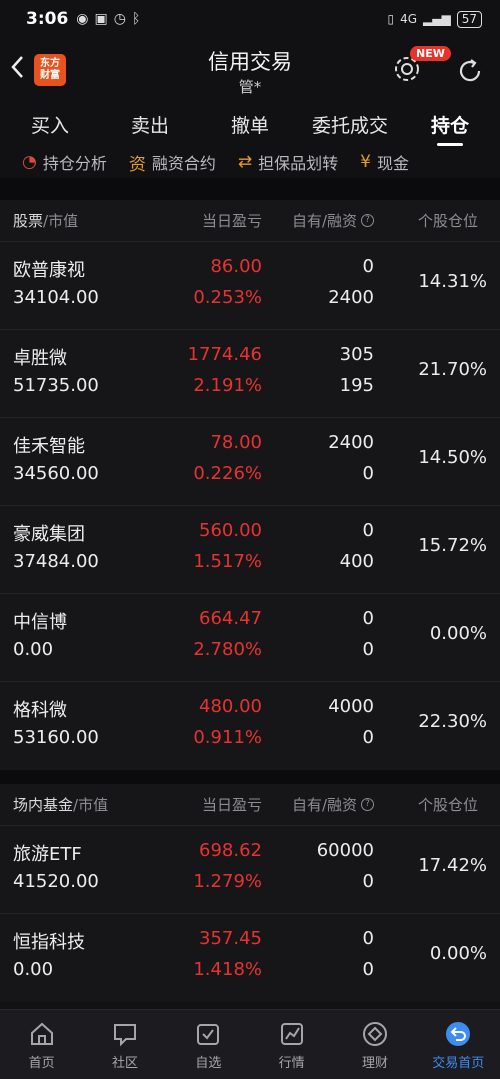 The image size is (500, 1079). What do you see at coordinates (458, 1034) in the screenshot?
I see `return-icon` at bounding box center [458, 1034].